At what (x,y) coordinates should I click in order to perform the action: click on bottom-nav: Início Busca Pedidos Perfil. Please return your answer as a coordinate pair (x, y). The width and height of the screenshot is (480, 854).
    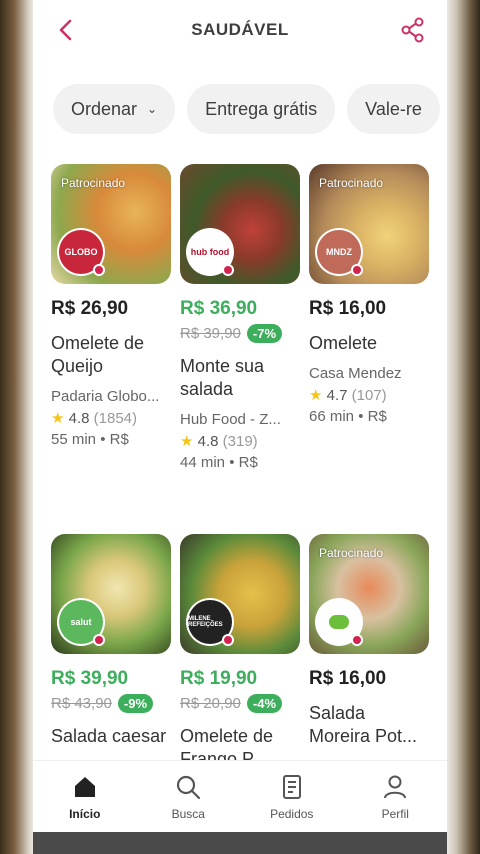
    Looking at the image, I should click on (240, 796).